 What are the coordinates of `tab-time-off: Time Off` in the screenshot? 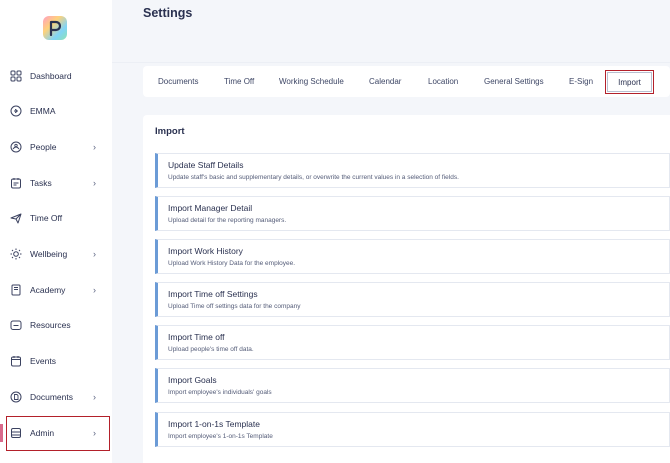 It's located at (239, 81).